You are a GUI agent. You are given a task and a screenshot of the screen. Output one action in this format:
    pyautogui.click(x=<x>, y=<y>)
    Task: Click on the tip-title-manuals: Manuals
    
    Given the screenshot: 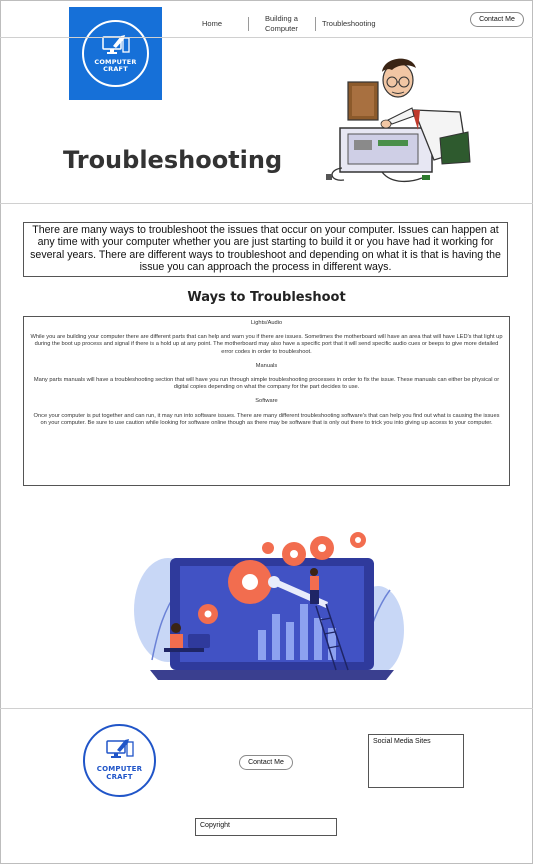 What is the action you would take?
    pyautogui.click(x=266, y=365)
    